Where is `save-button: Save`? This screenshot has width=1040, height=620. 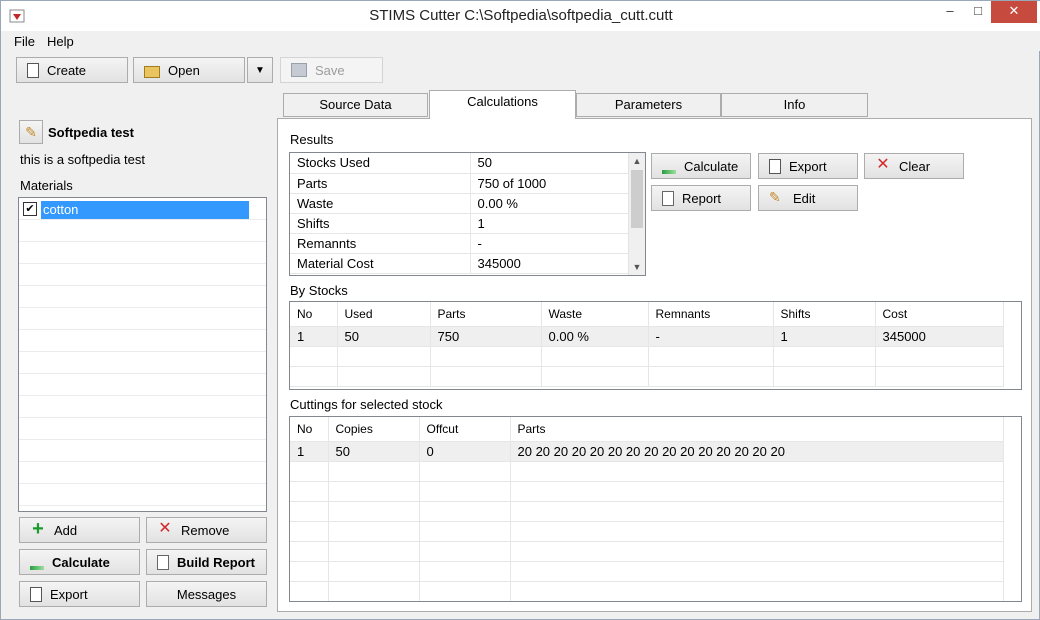
save-button: Save is located at coordinates (331, 70).